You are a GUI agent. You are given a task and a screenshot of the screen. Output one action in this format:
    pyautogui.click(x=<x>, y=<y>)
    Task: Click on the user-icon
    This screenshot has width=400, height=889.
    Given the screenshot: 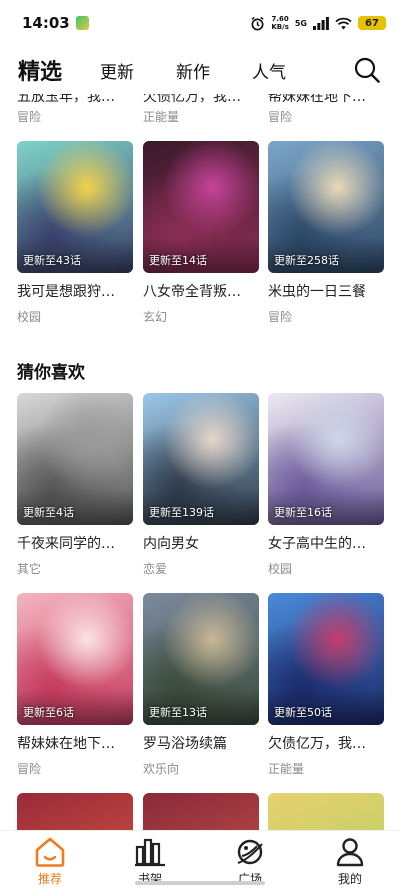 What is the action you would take?
    pyautogui.click(x=350, y=852)
    